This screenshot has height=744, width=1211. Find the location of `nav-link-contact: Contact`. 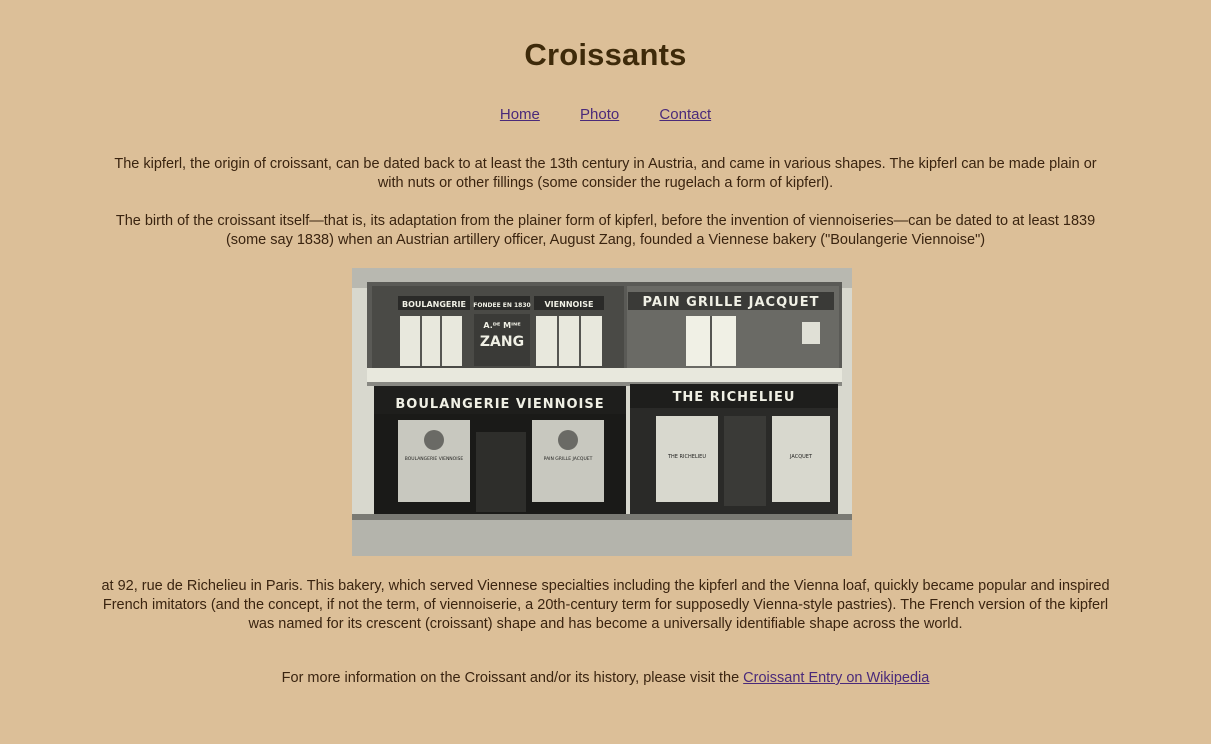

nav-link-contact: Contact is located at coordinates (685, 114).